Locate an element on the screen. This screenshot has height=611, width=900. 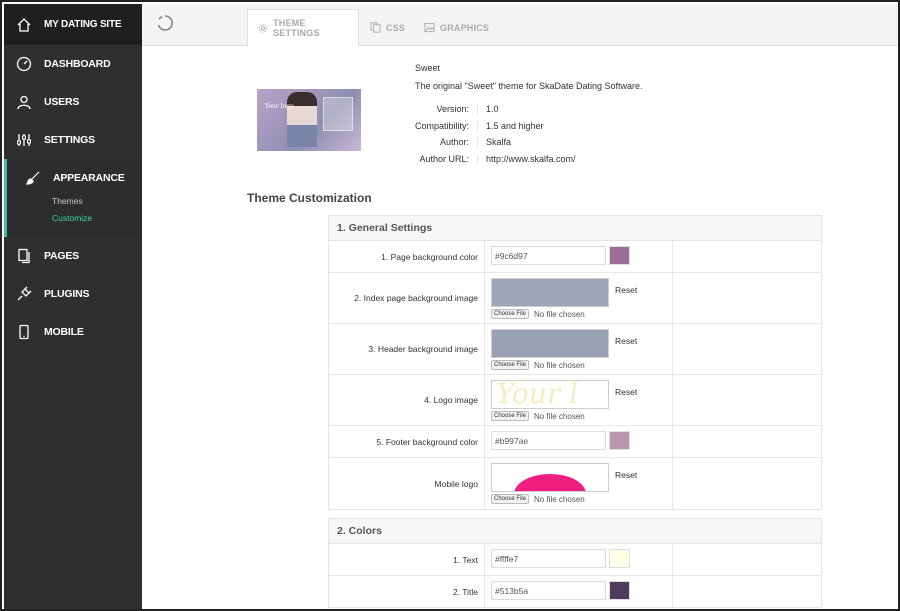
tab-label: THEME SETTINGS is located at coordinates (296, 28).